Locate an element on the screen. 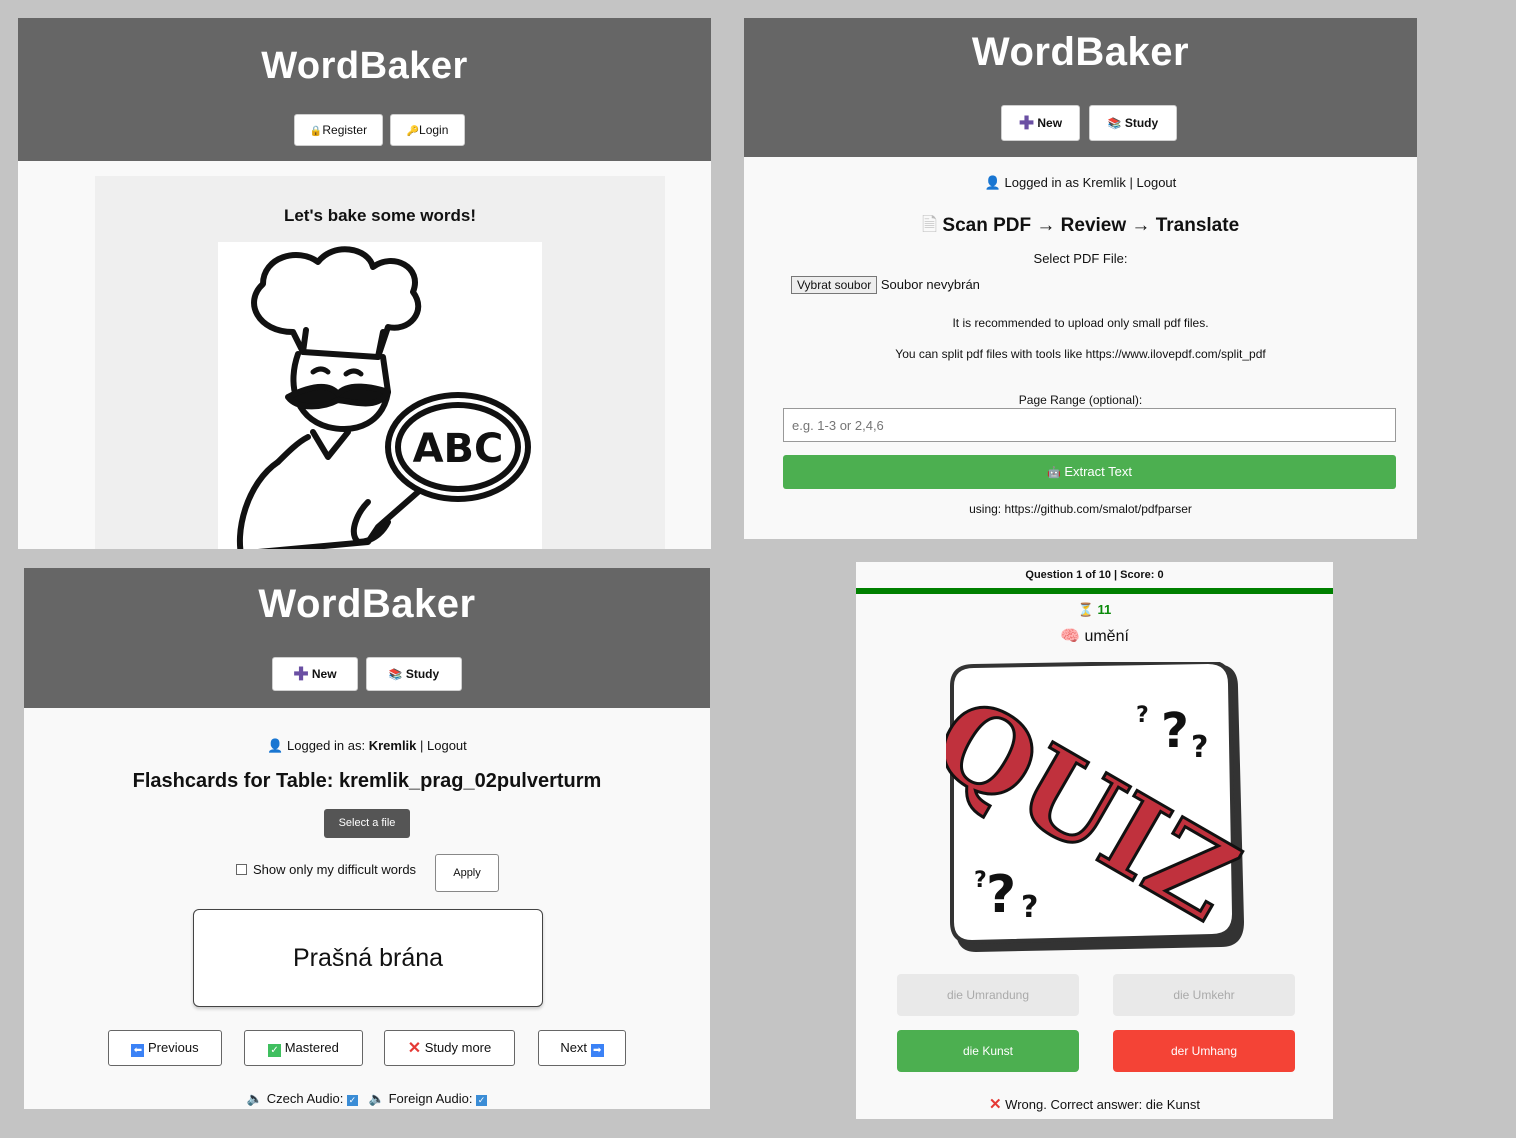 The height and width of the screenshot is (1138, 1516). answer-option: die Umrandung is located at coordinates (988, 995).